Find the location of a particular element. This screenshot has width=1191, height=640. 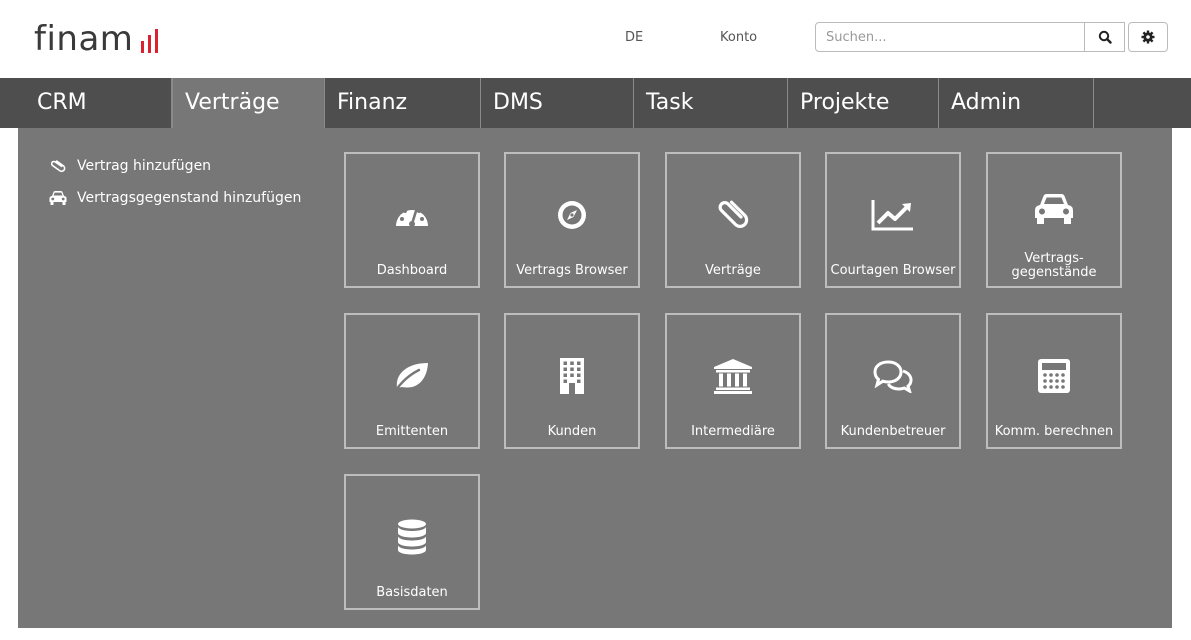

nav-task: Task is located at coordinates (711, 103).